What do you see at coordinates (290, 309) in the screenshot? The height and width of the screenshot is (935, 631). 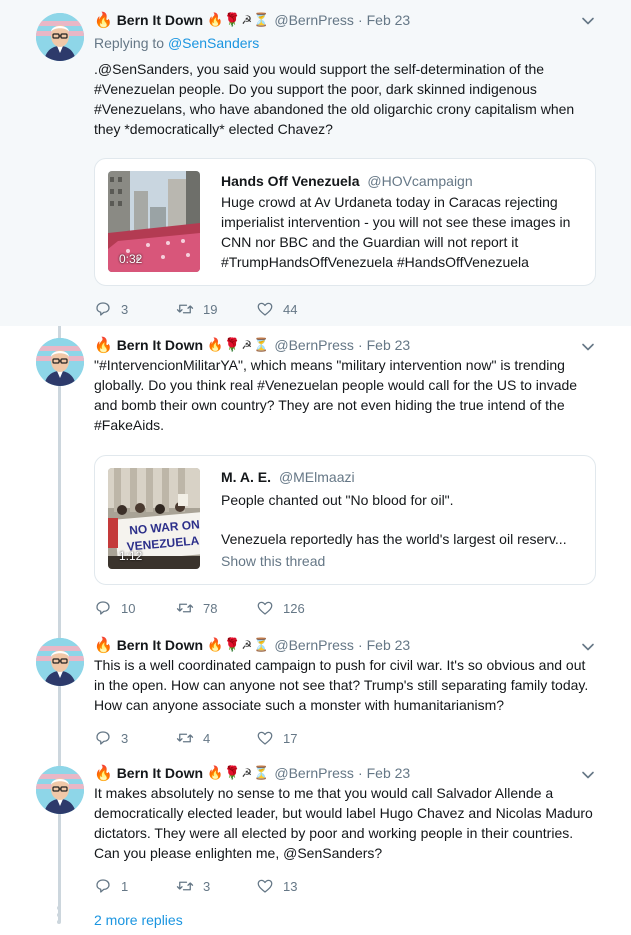 I see `like-count: 44` at bounding box center [290, 309].